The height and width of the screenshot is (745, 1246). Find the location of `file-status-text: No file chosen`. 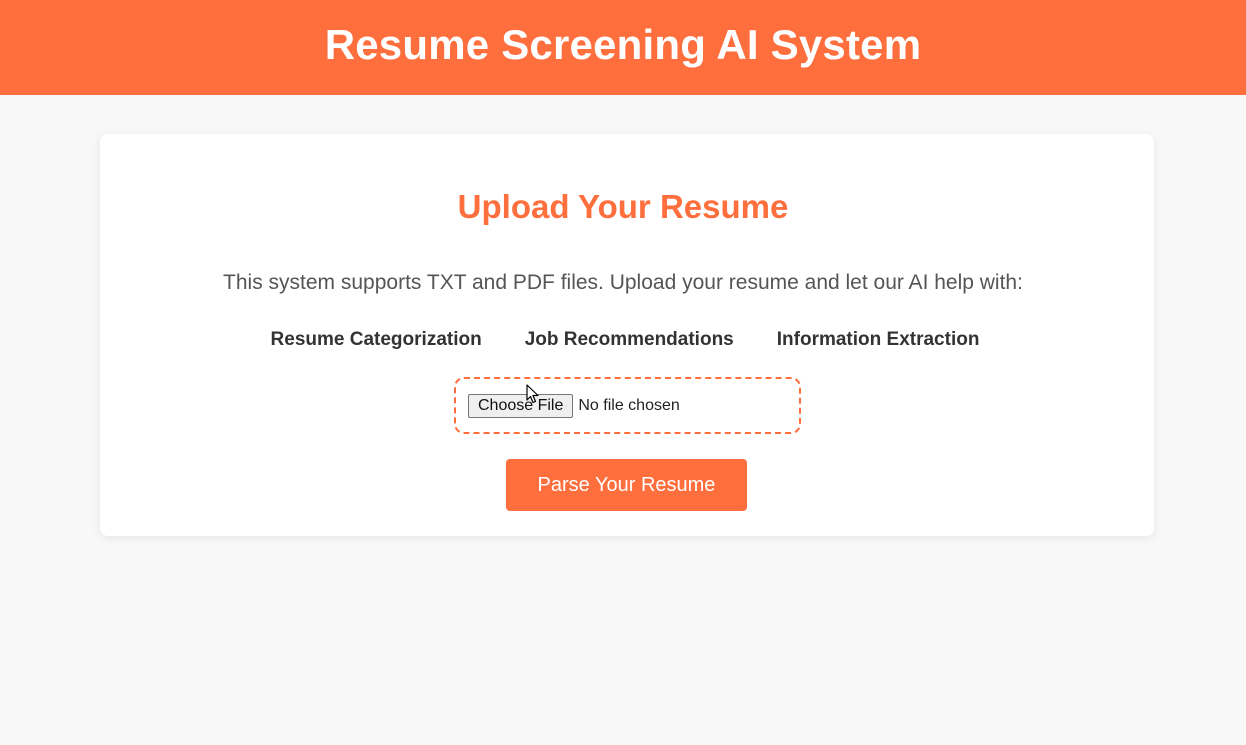

file-status-text: No file chosen is located at coordinates (629, 405).